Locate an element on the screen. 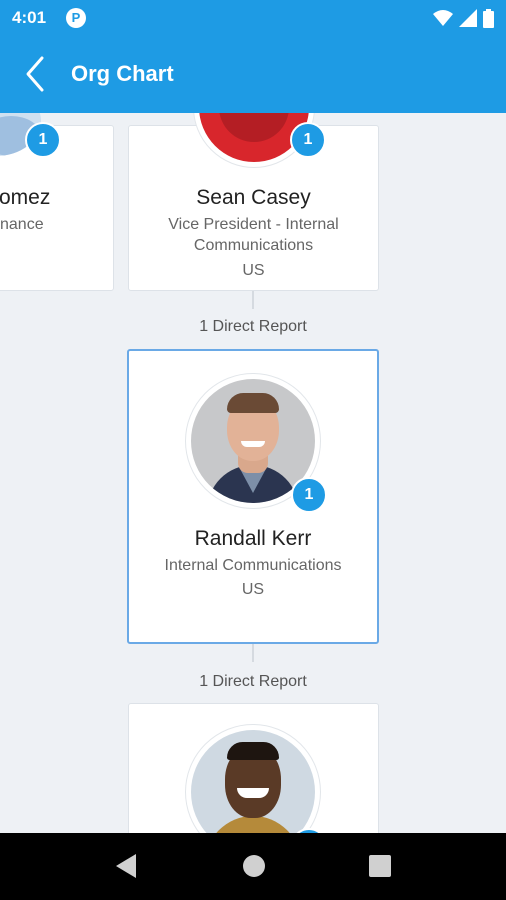 The image size is (506, 900). app-bar: Org Chart is located at coordinates (253, 74).